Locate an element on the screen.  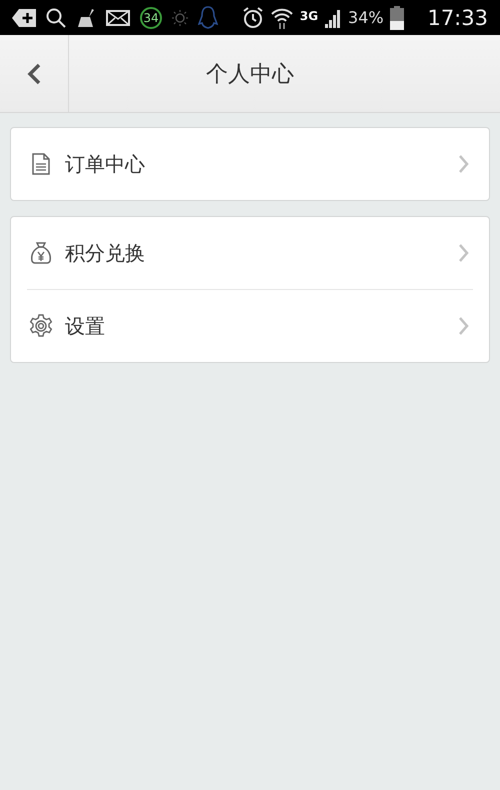
alarm-icon is located at coordinates (253, 17).